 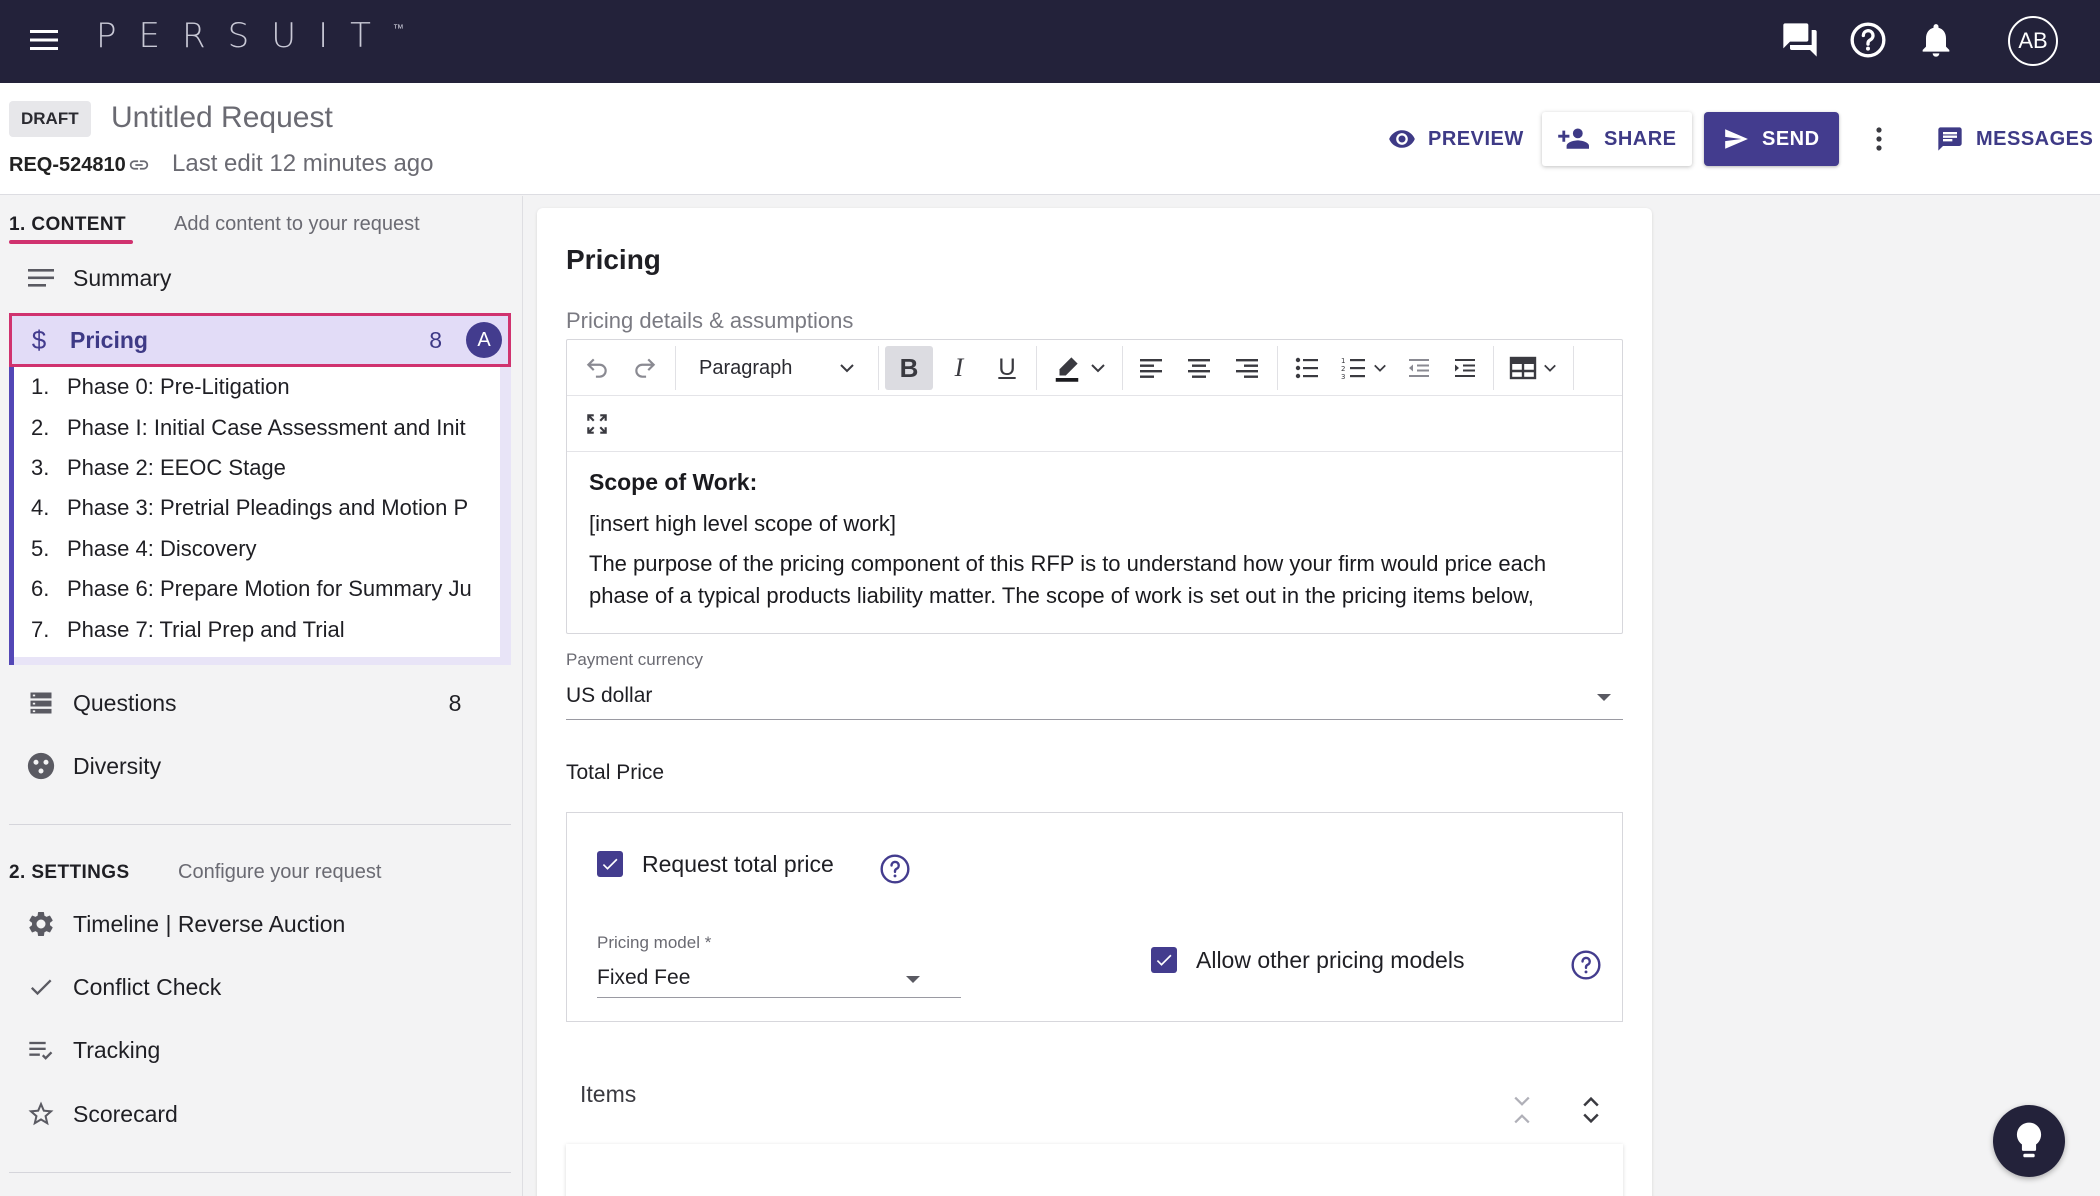 What do you see at coordinates (1456, 139) in the screenshot?
I see `preview-button: PREVIEW` at bounding box center [1456, 139].